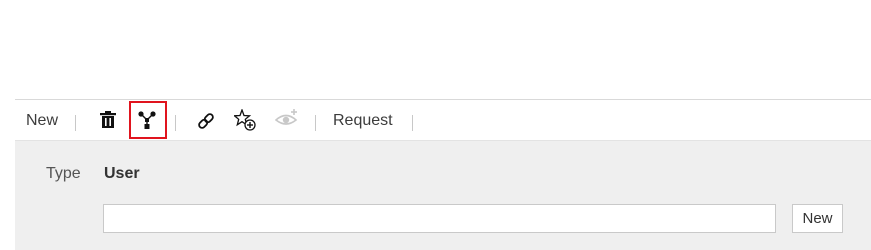  What do you see at coordinates (206, 121) in the screenshot?
I see `link-icon` at bounding box center [206, 121].